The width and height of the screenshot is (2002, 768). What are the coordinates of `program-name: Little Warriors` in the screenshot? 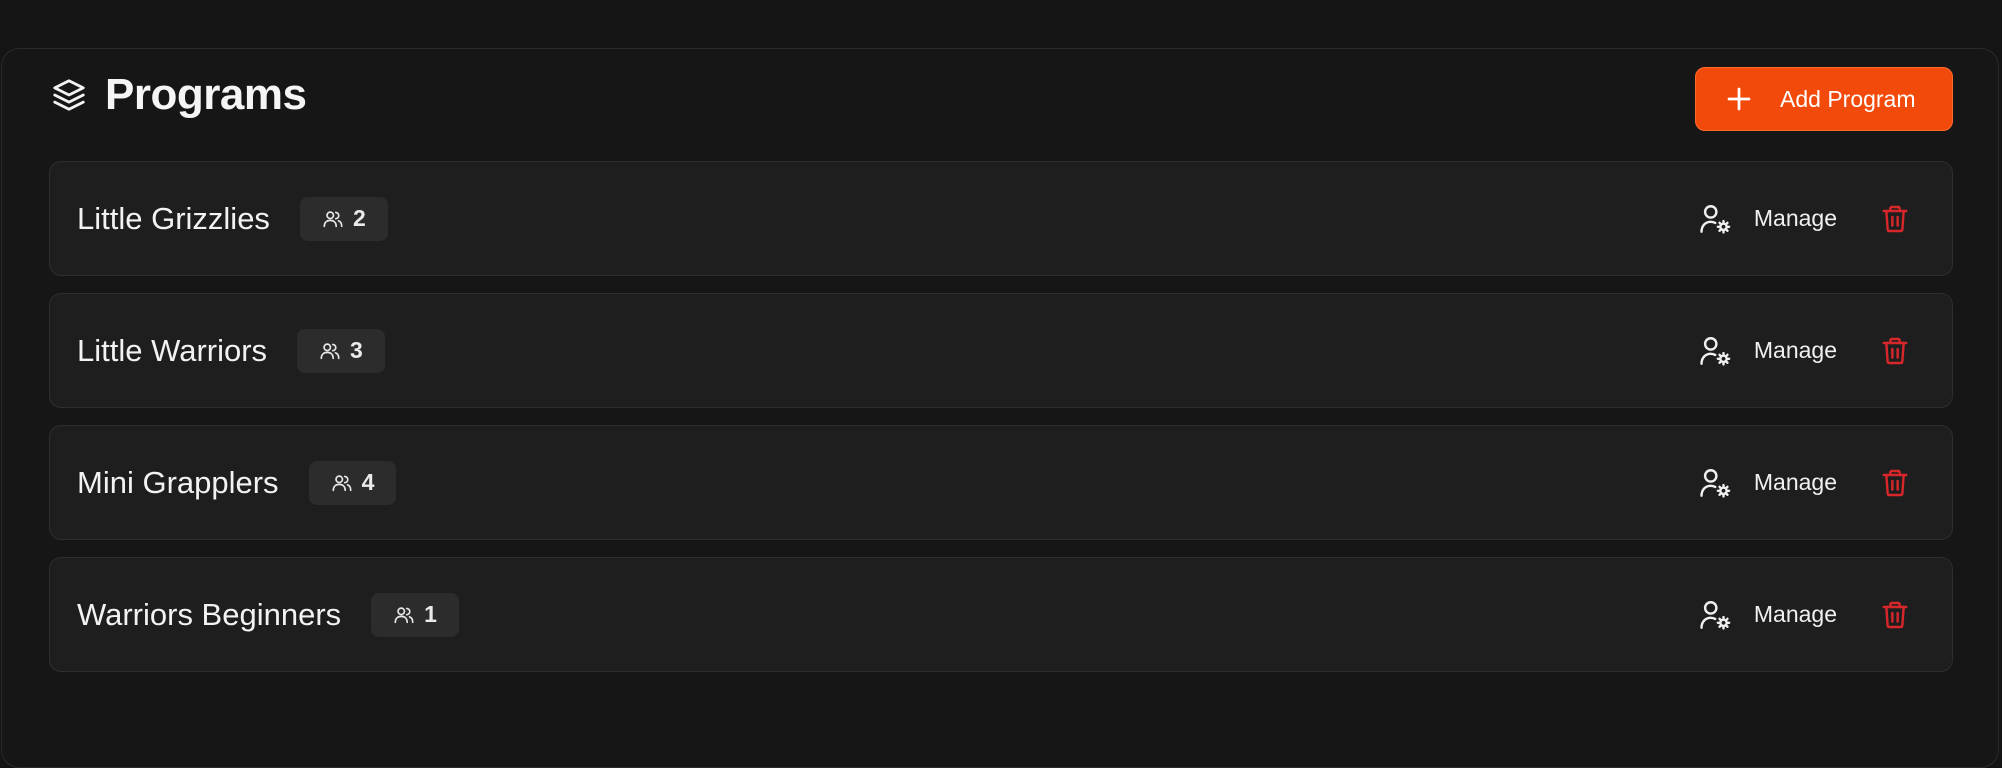 It's located at (172, 350).